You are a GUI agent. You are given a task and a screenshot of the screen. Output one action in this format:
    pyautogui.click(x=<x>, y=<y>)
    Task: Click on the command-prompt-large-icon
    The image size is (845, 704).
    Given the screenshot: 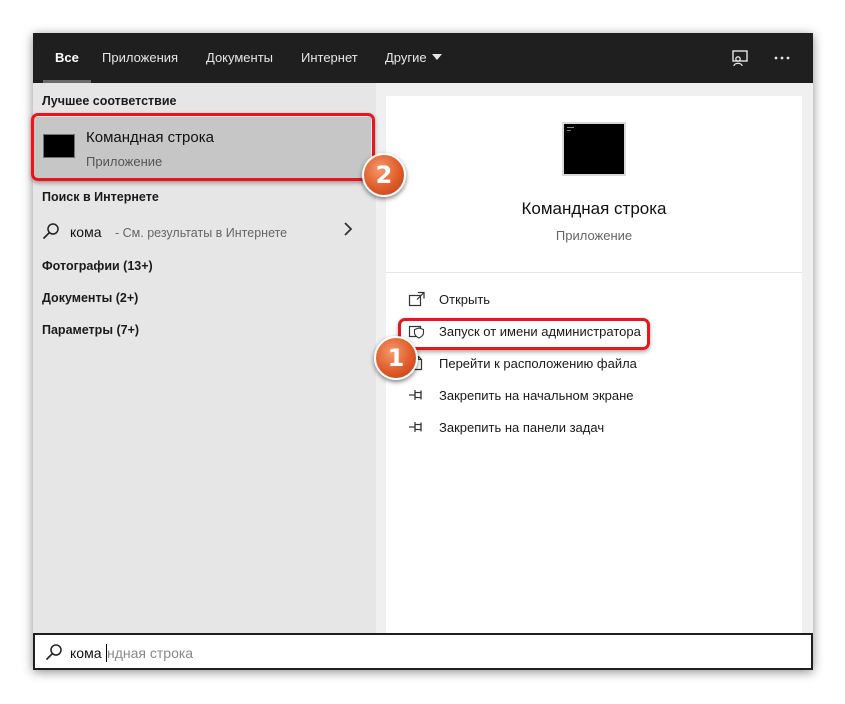 What is the action you would take?
    pyautogui.click(x=594, y=149)
    